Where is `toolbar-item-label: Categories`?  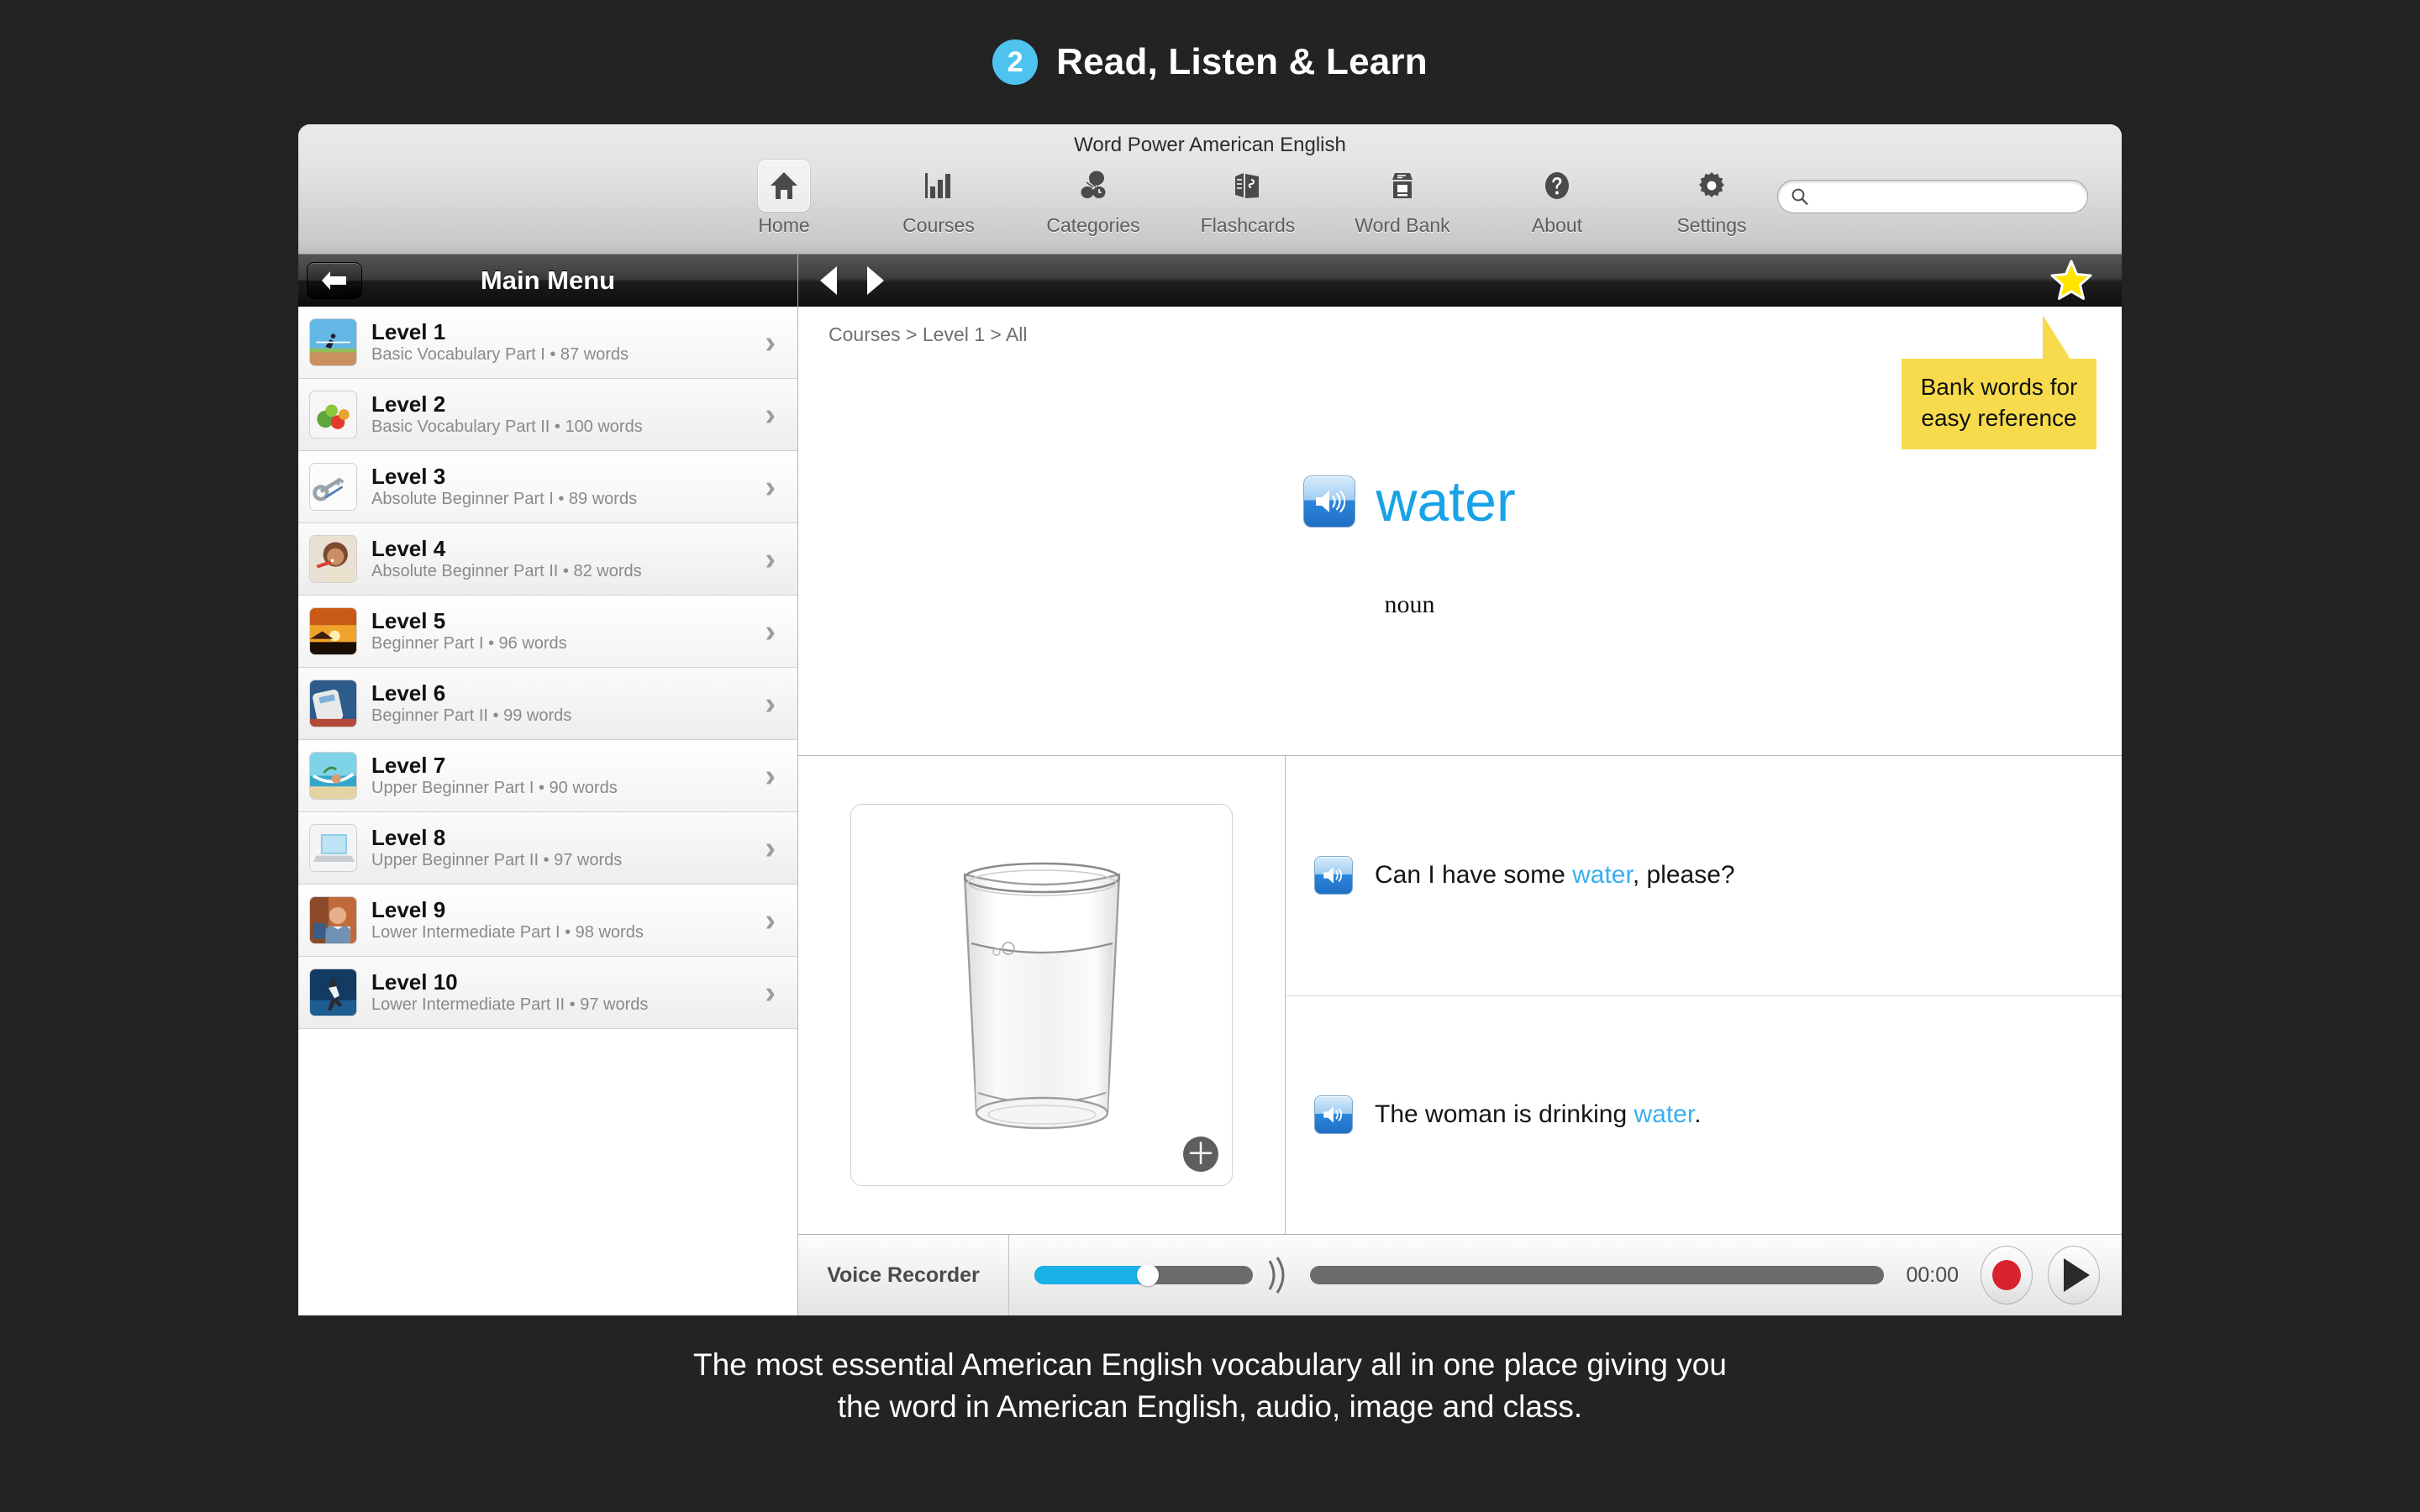 toolbar-item-label: Categories is located at coordinates (1093, 225).